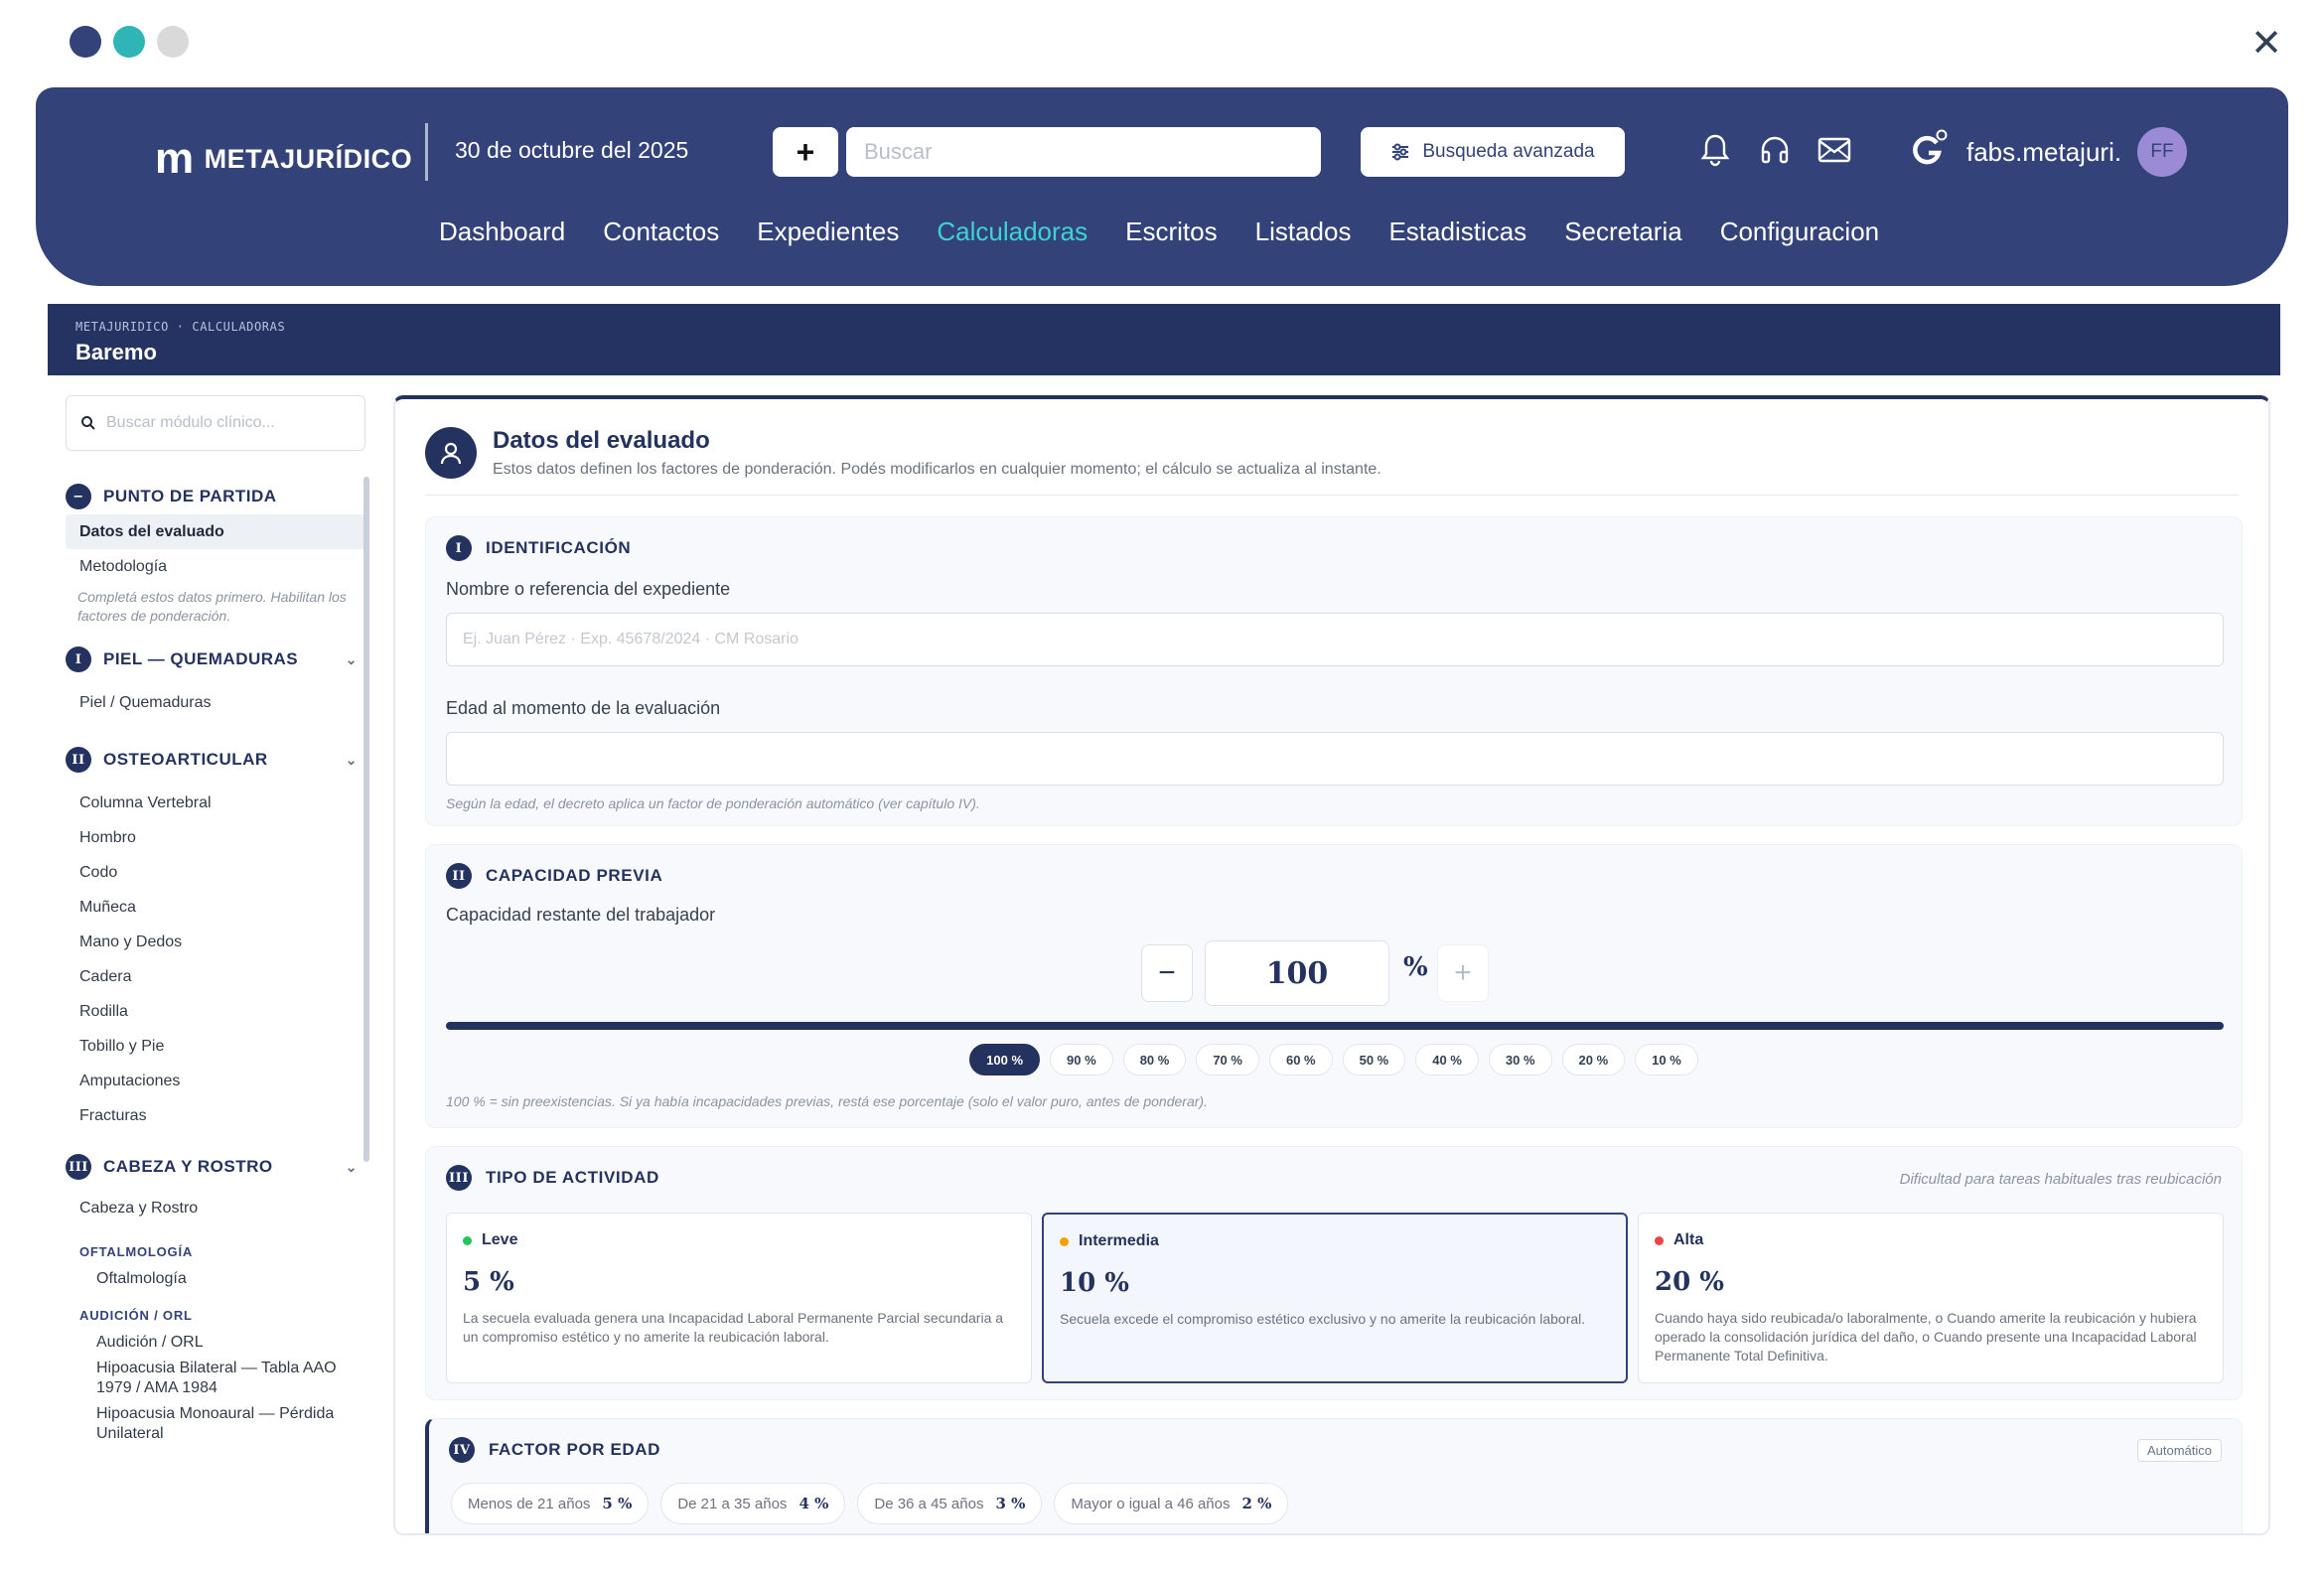 Image resolution: width=2324 pixels, height=1579 pixels. I want to click on capacity-chip: 10 %, so click(1666, 1060).